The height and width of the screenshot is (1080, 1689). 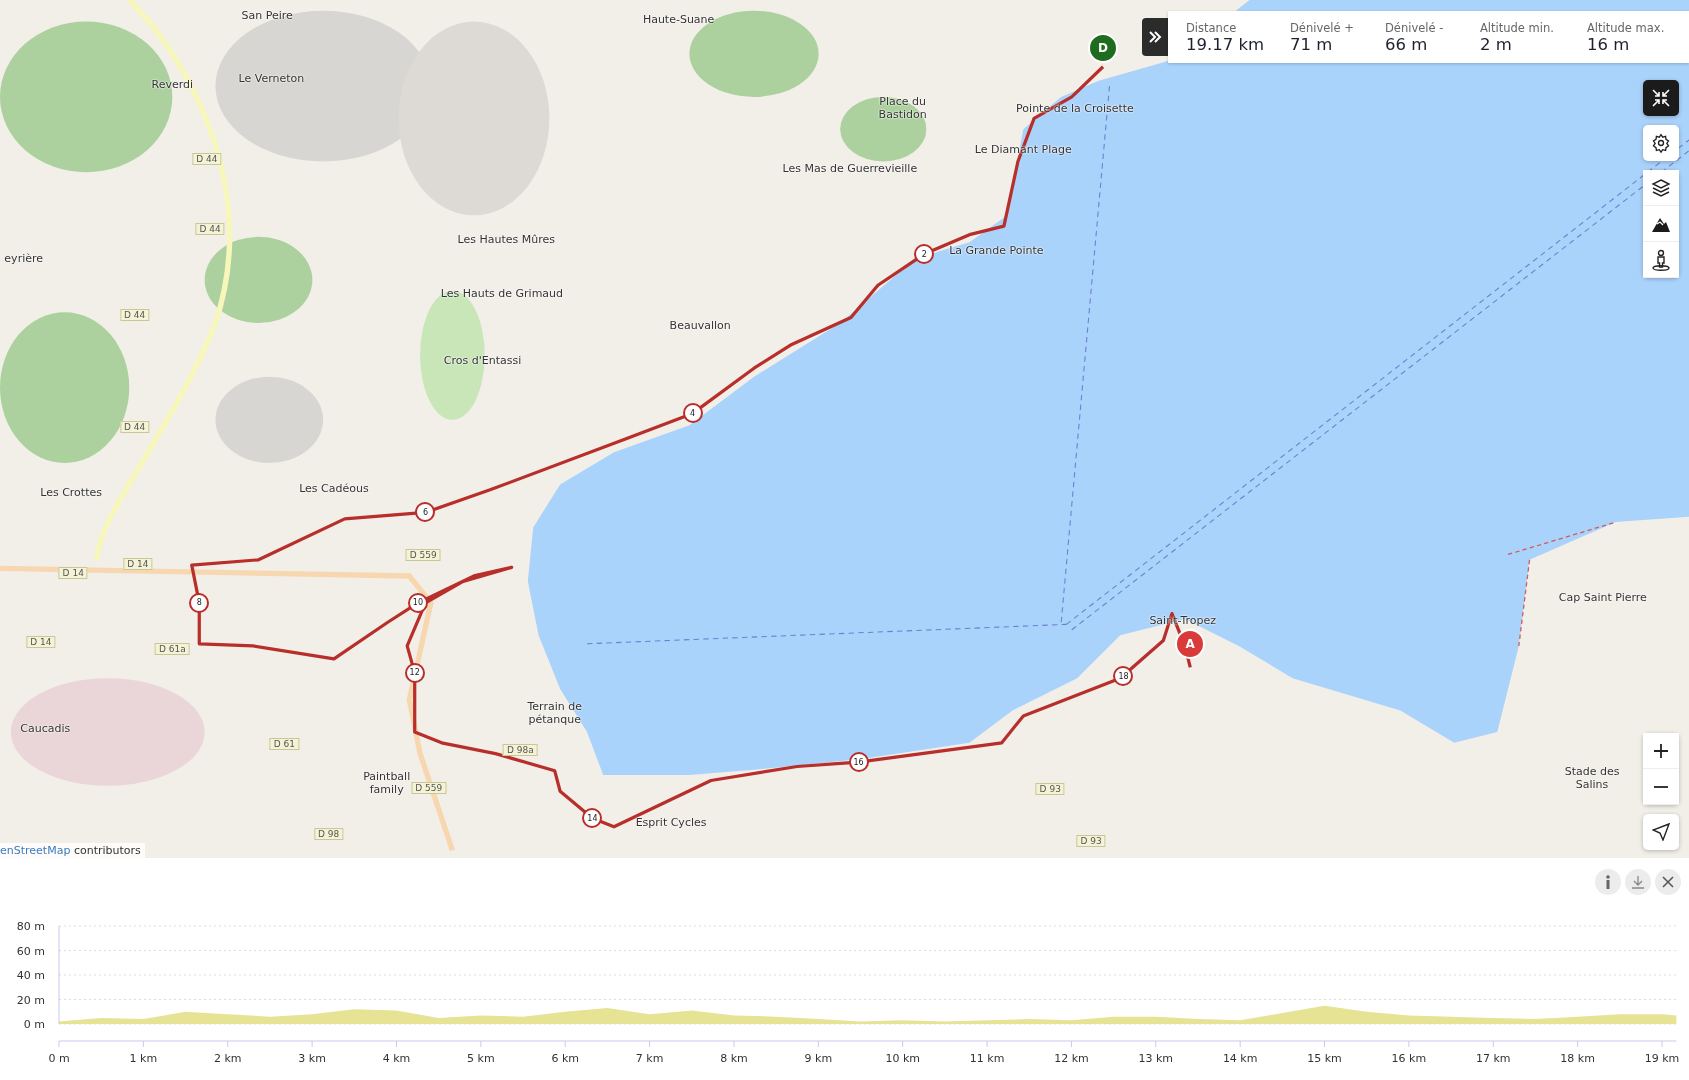 I want to click on zoom-in-button, so click(x=1661, y=751).